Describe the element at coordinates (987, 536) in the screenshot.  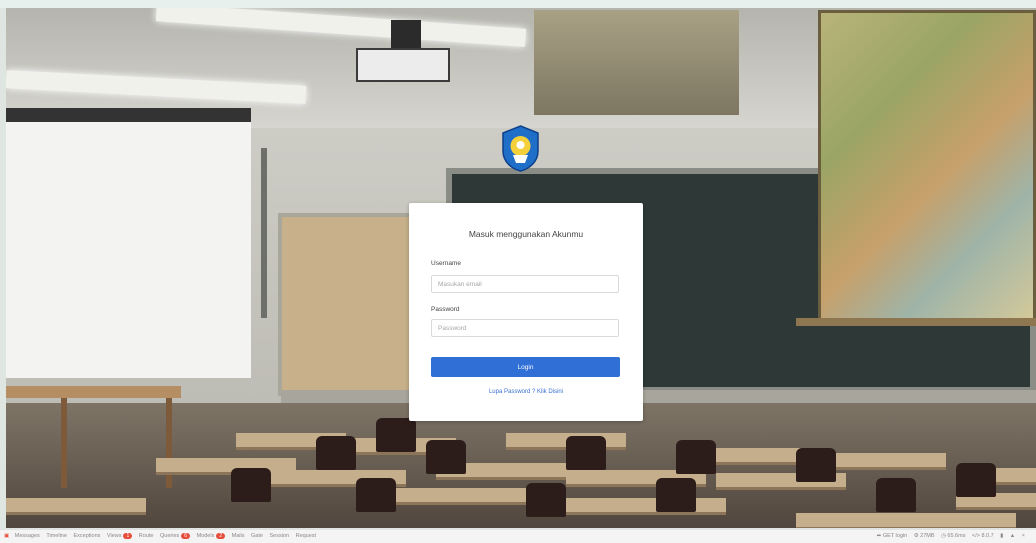
I see `version-value: 8.0.7` at that location.